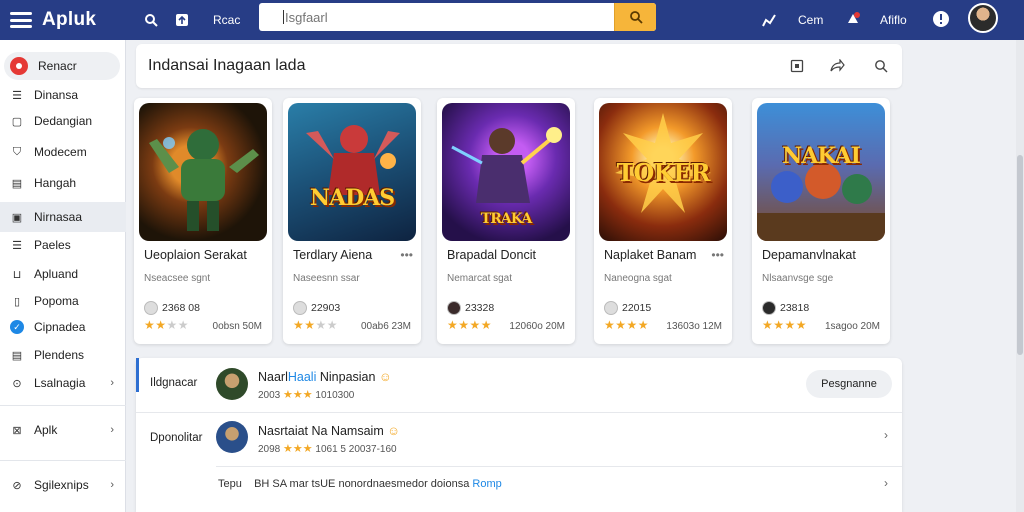  Describe the element at coordinates (506, 172) in the screenshot. I see `app-artwork: TRAKA` at that location.